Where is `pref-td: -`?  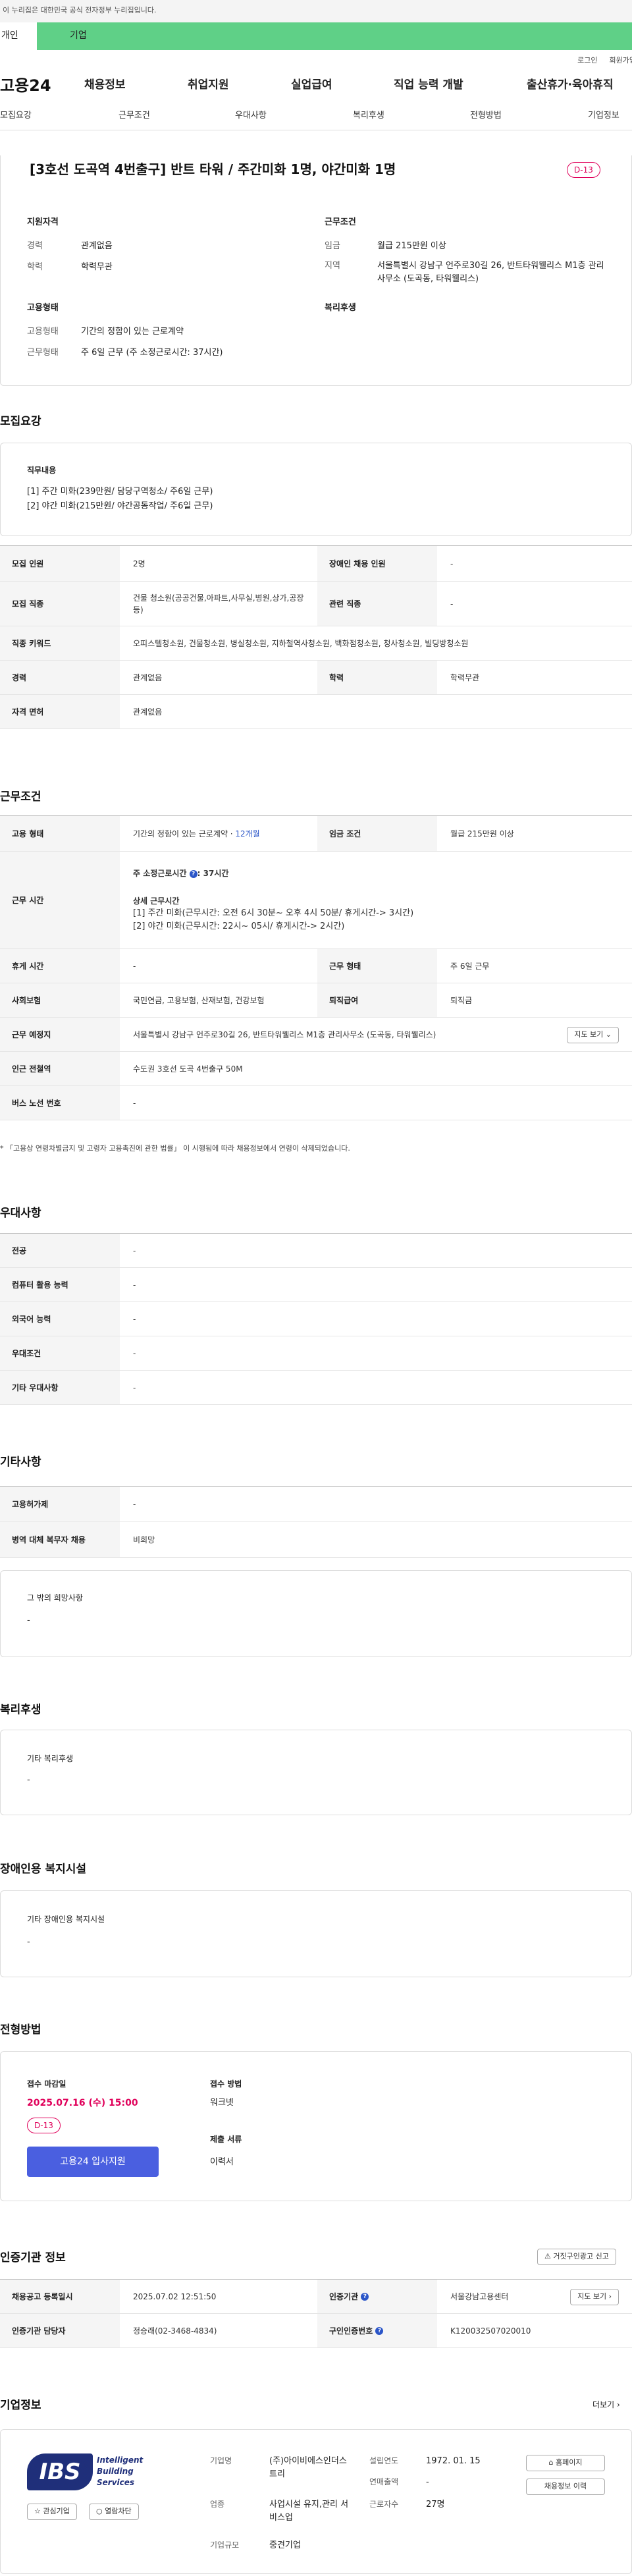
pref-td: - is located at coordinates (376, 1319).